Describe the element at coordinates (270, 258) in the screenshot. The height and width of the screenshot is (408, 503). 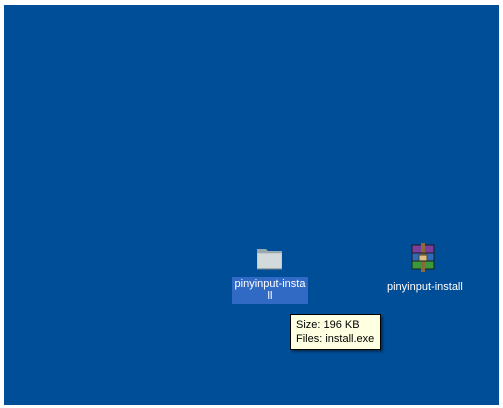
I see `folder-icon` at that location.